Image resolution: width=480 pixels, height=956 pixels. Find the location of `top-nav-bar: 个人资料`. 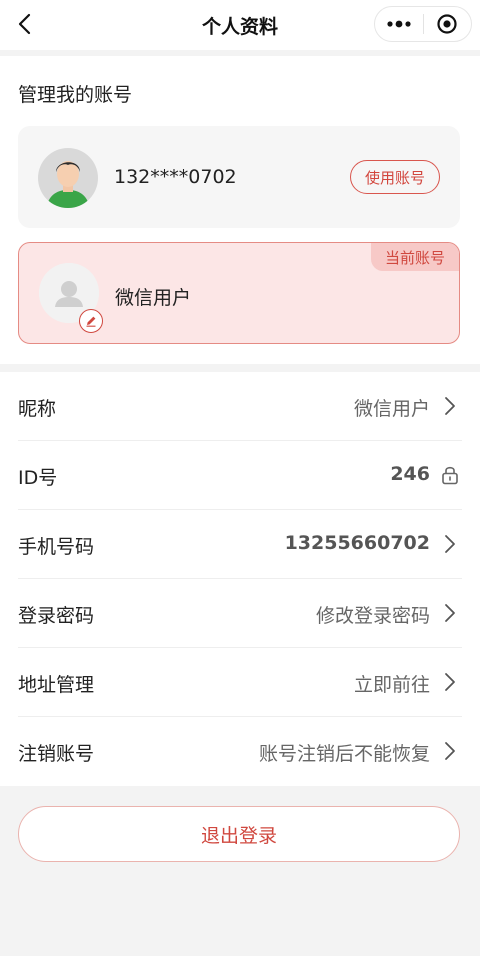

top-nav-bar: 个人资料 is located at coordinates (240, 25).